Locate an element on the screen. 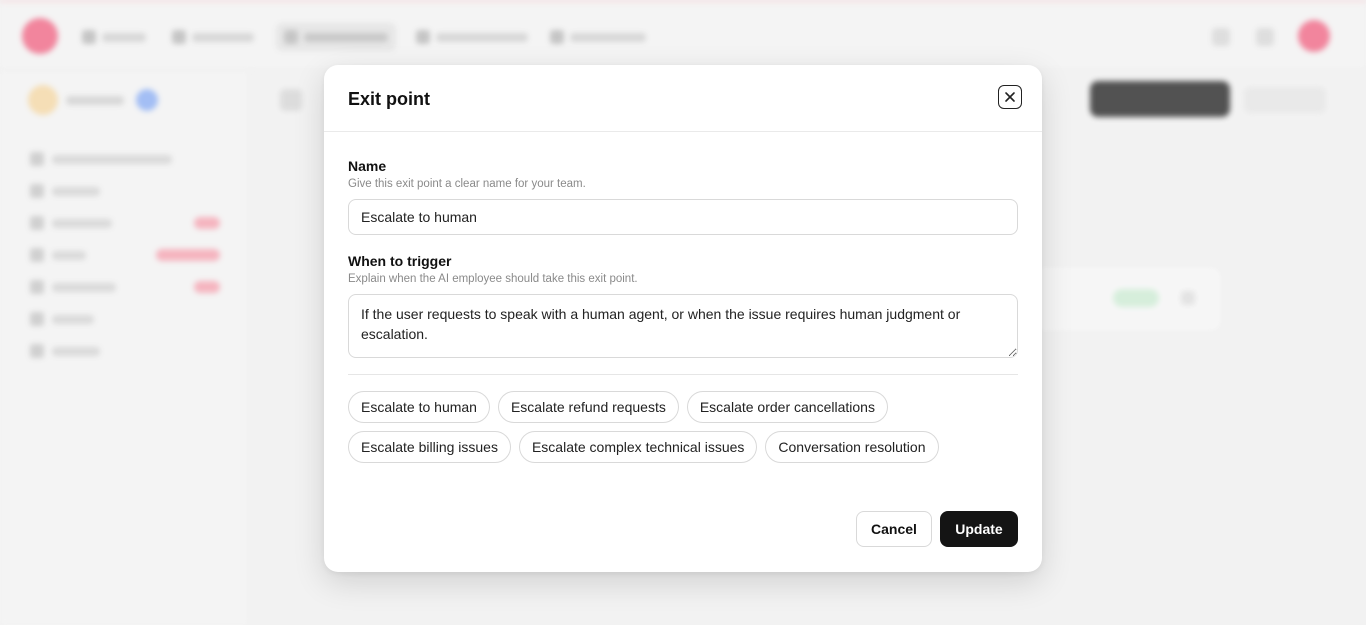 Image resolution: width=1366 pixels, height=625 pixels. name-label: Name is located at coordinates (367, 166).